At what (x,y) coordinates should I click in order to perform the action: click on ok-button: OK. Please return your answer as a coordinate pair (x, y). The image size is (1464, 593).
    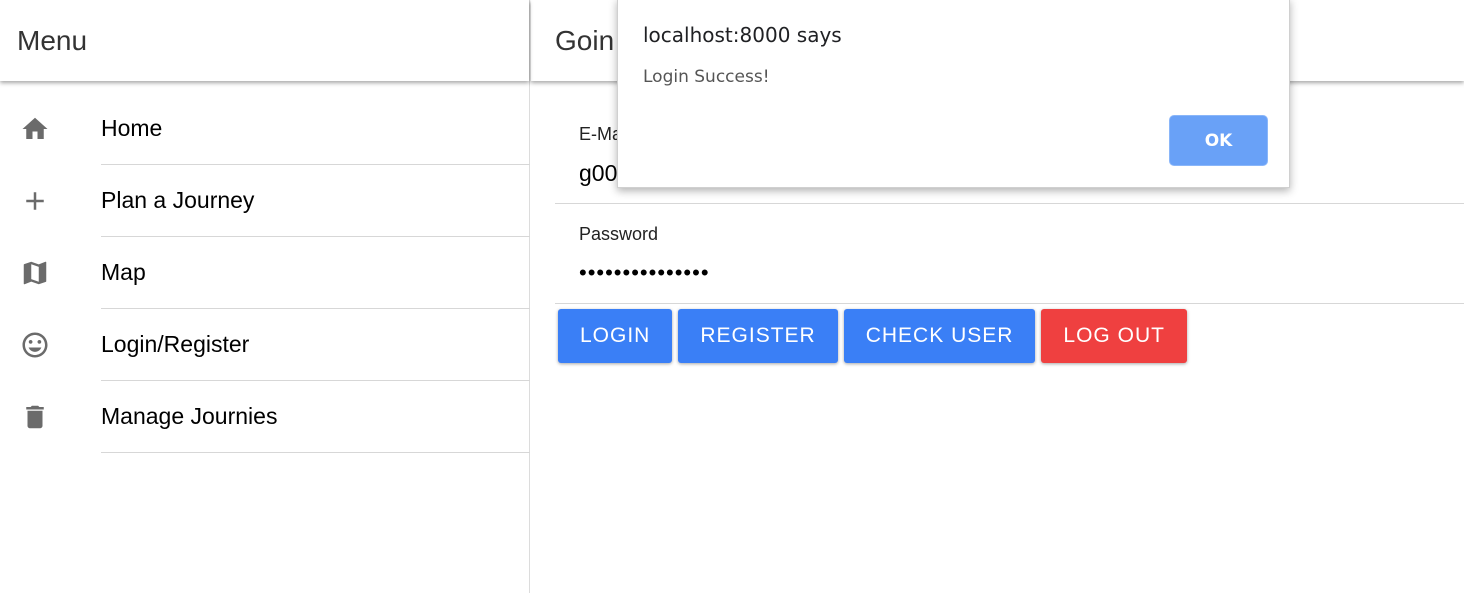
    Looking at the image, I should click on (1218, 140).